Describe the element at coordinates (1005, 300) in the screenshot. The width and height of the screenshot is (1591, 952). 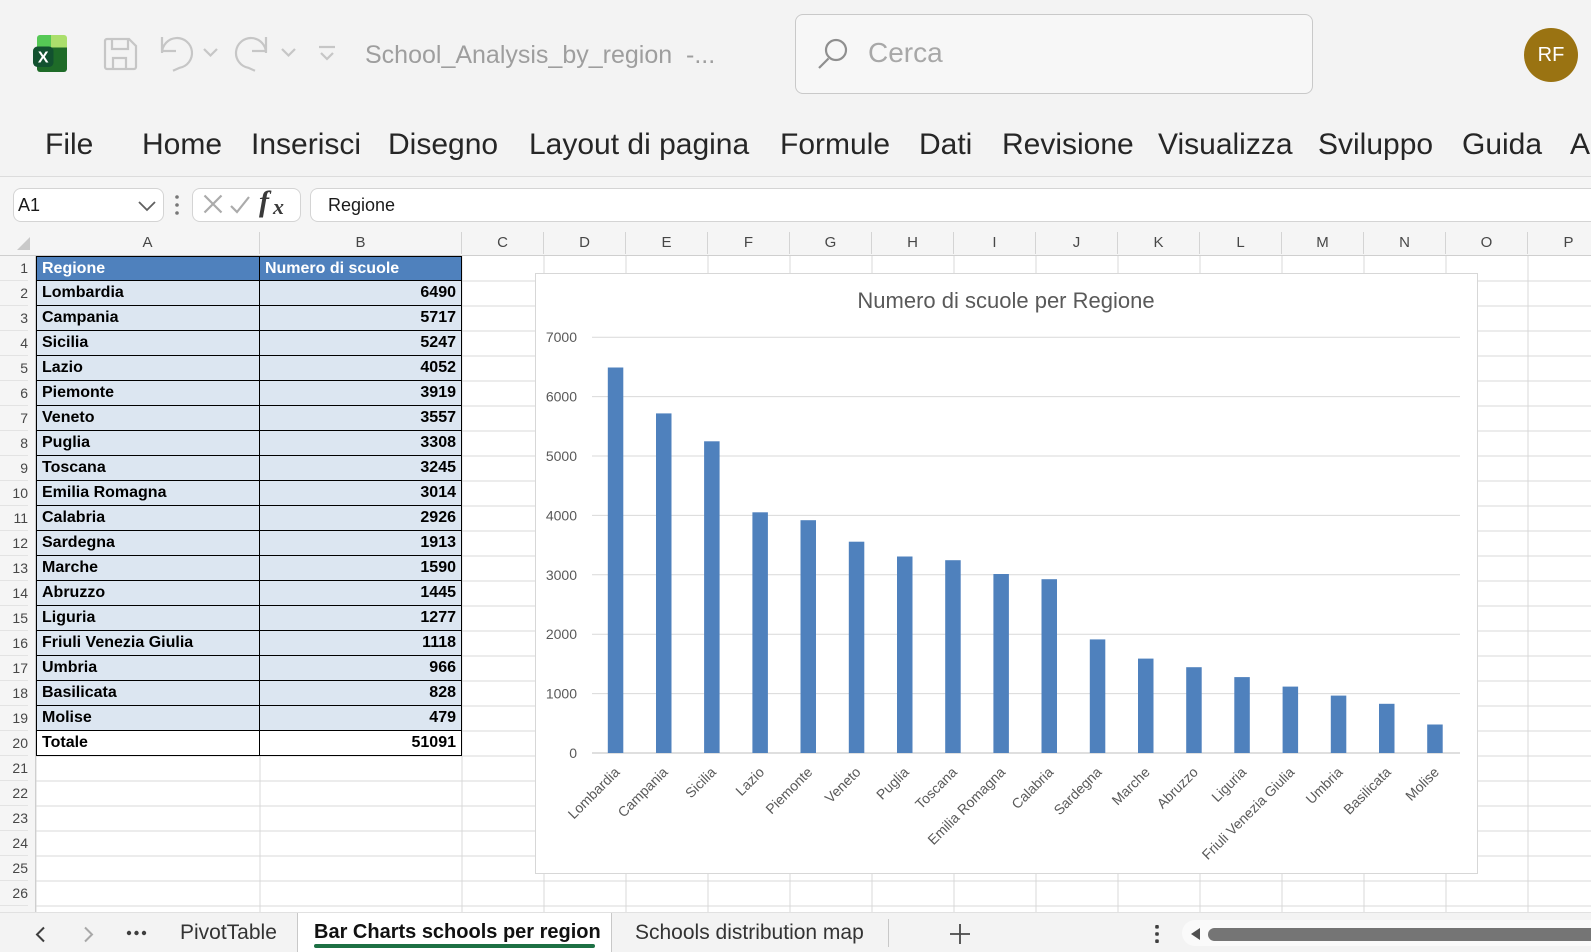
I see `svg-text: Numero di scuole per Regione` at that location.